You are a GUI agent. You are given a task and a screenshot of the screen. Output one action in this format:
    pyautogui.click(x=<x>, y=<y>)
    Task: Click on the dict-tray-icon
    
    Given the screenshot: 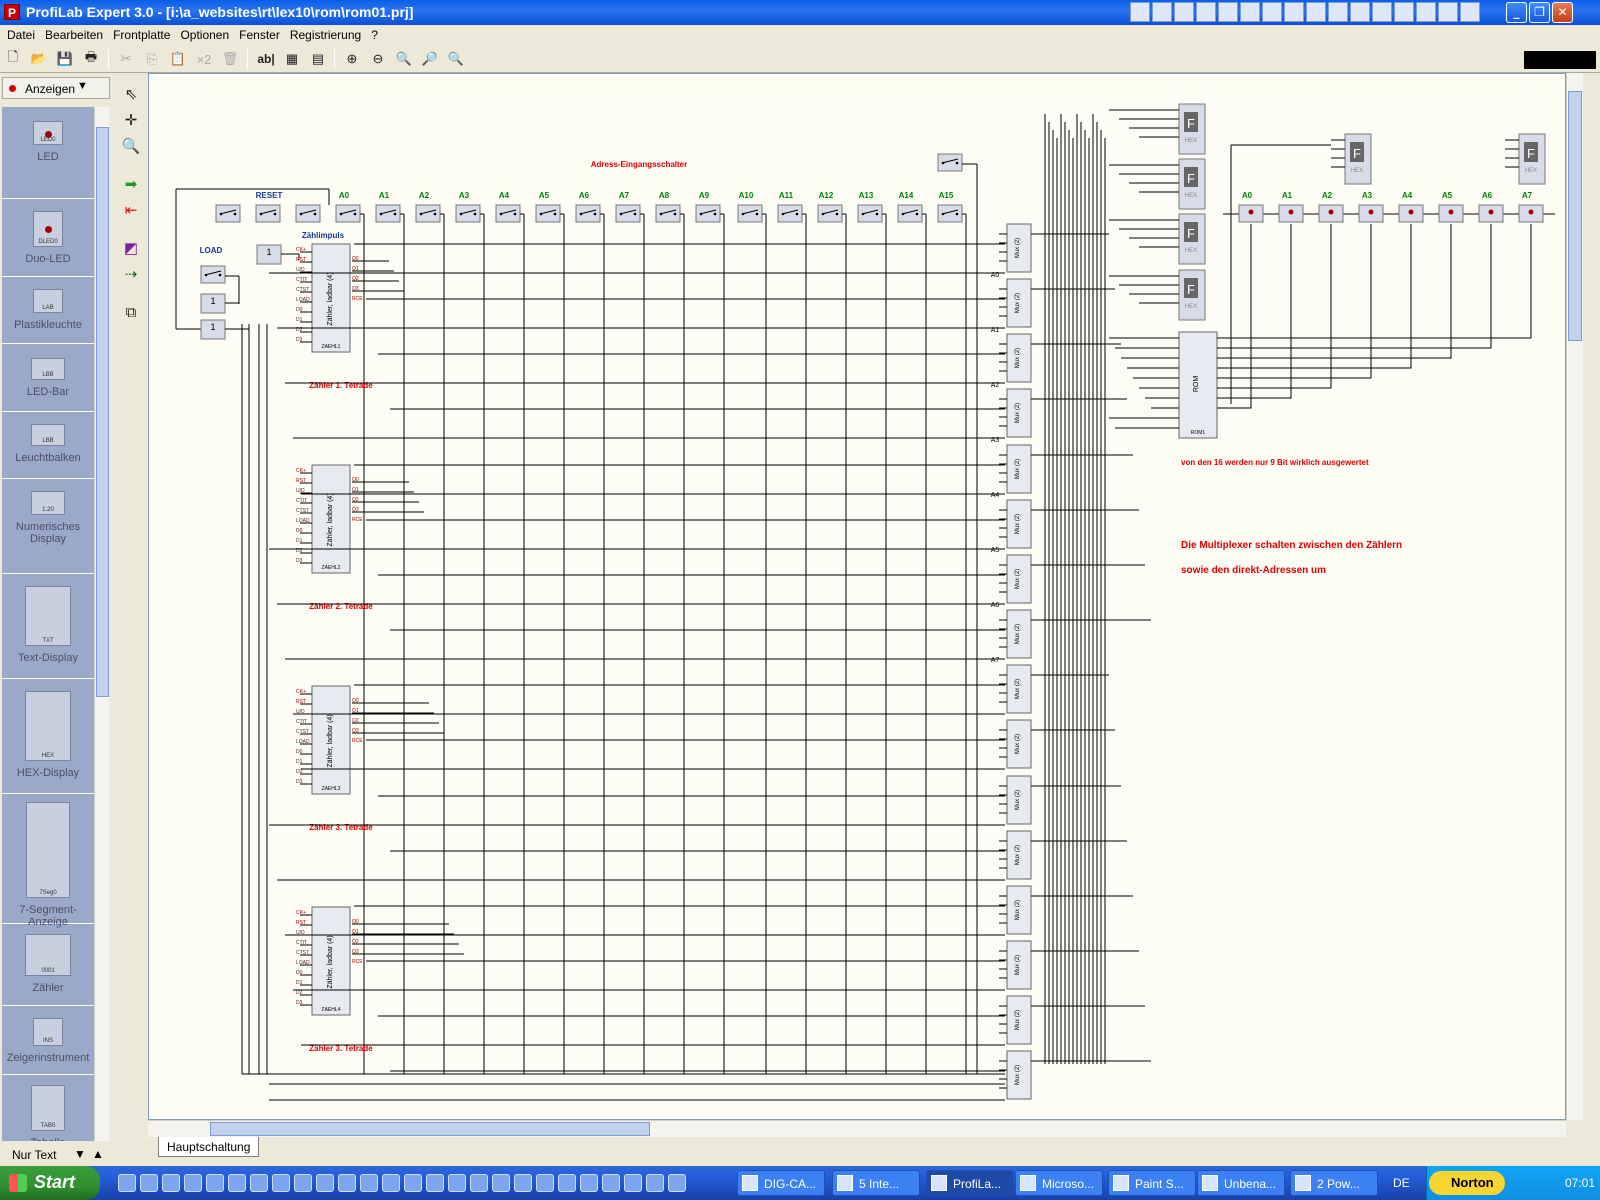 What is the action you would take?
    pyautogui.click(x=1426, y=12)
    